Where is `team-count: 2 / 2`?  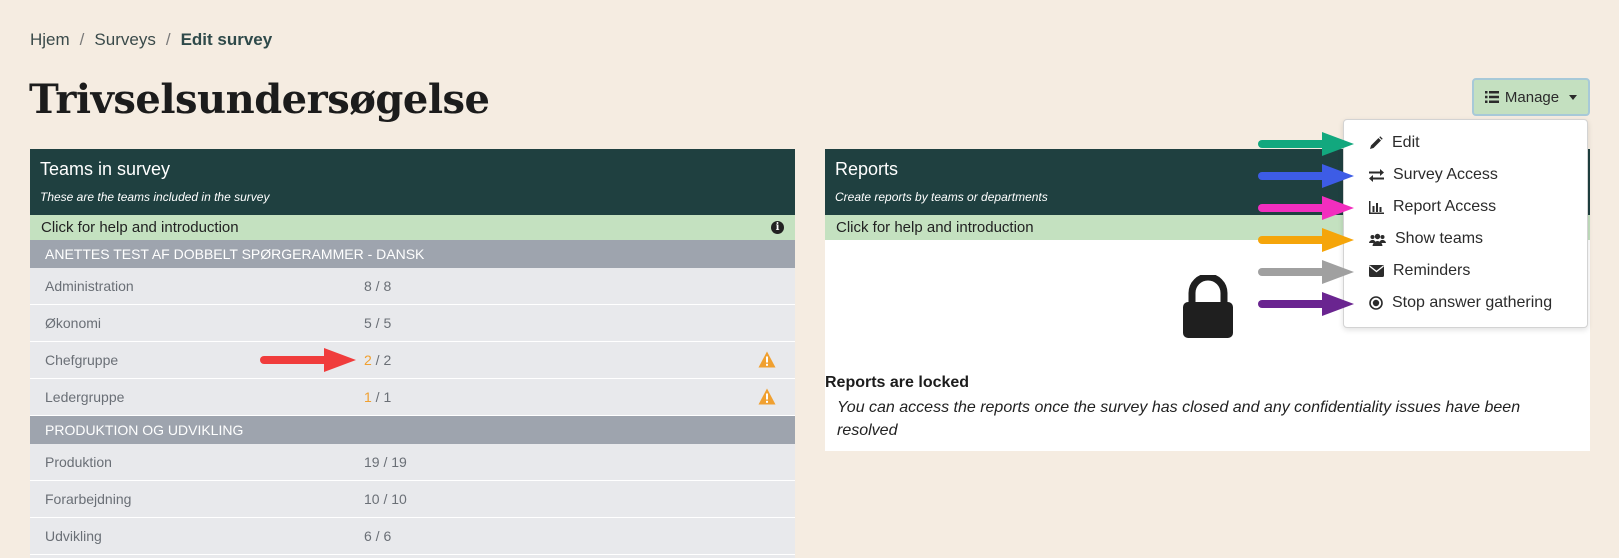
team-count: 2 / 2 is located at coordinates (378, 360).